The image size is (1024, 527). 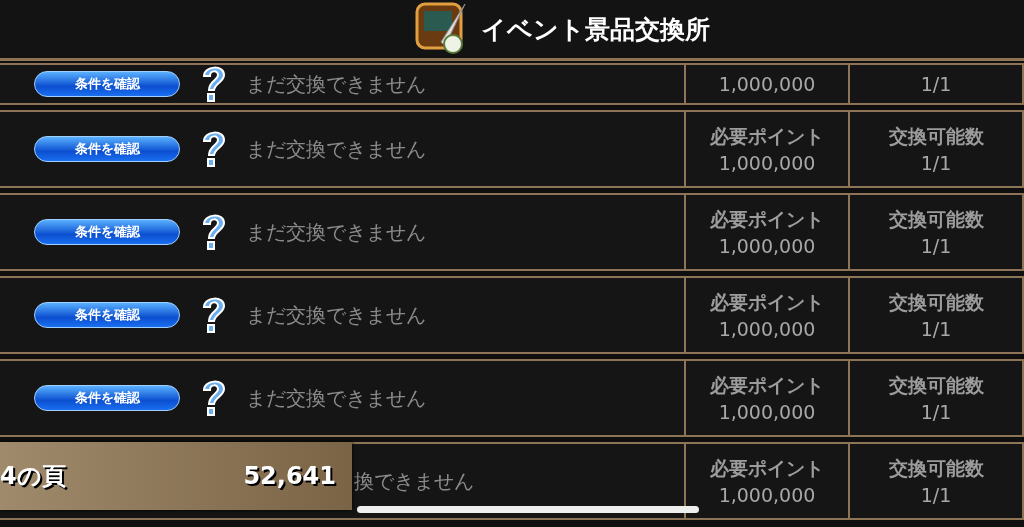 I want to click on item-name: 4の頁, so click(x=33, y=476).